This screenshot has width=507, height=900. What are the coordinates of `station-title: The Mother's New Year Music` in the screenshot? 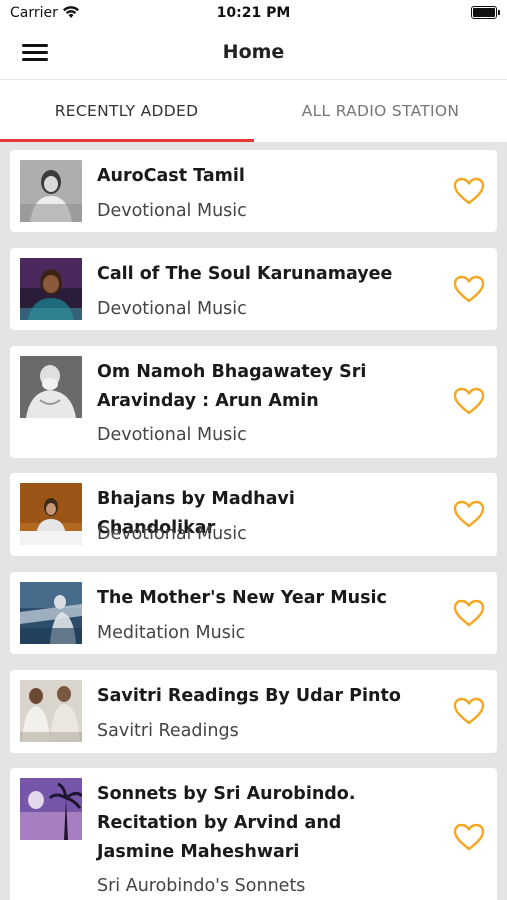 It's located at (242, 598).